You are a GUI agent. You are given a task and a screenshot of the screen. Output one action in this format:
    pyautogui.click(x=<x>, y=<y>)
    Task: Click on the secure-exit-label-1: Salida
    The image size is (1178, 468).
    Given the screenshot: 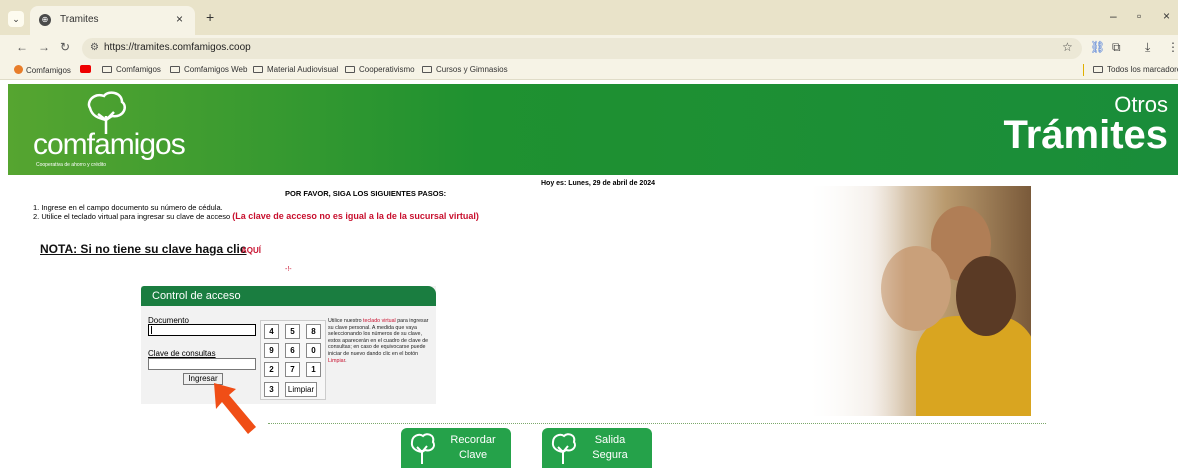 What is the action you would take?
    pyautogui.click(x=610, y=440)
    